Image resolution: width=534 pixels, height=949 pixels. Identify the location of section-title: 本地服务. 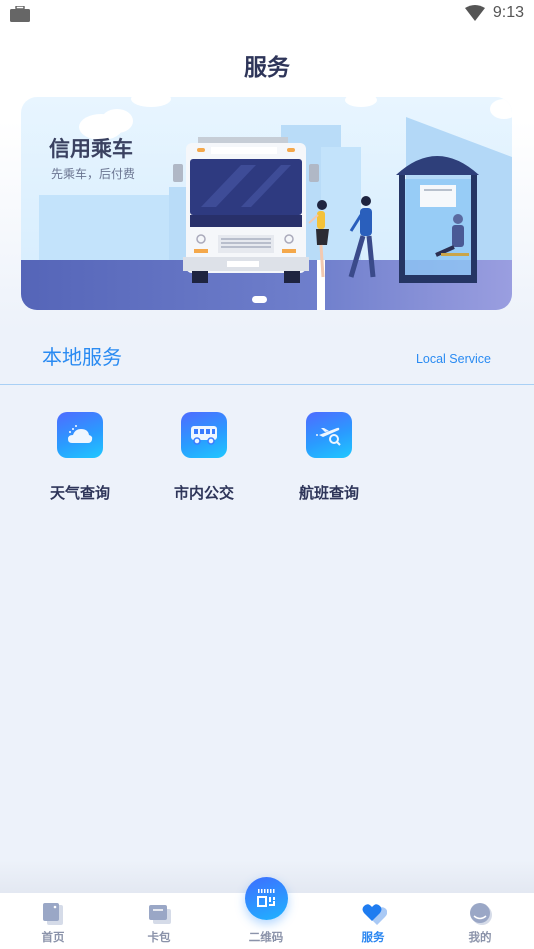
(82, 357).